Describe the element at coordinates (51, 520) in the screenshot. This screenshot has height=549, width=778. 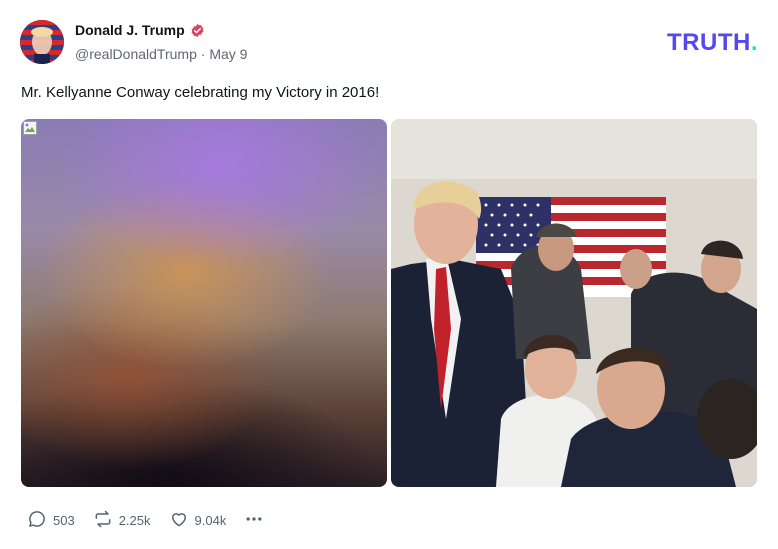
I see `reply-button: 503` at that location.